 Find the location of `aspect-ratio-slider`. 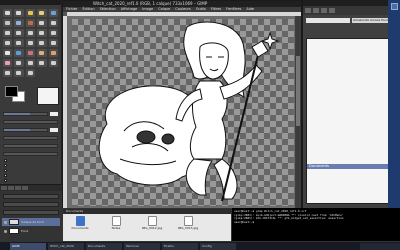

aspect-ratio-slider is located at coordinates (30, 138).